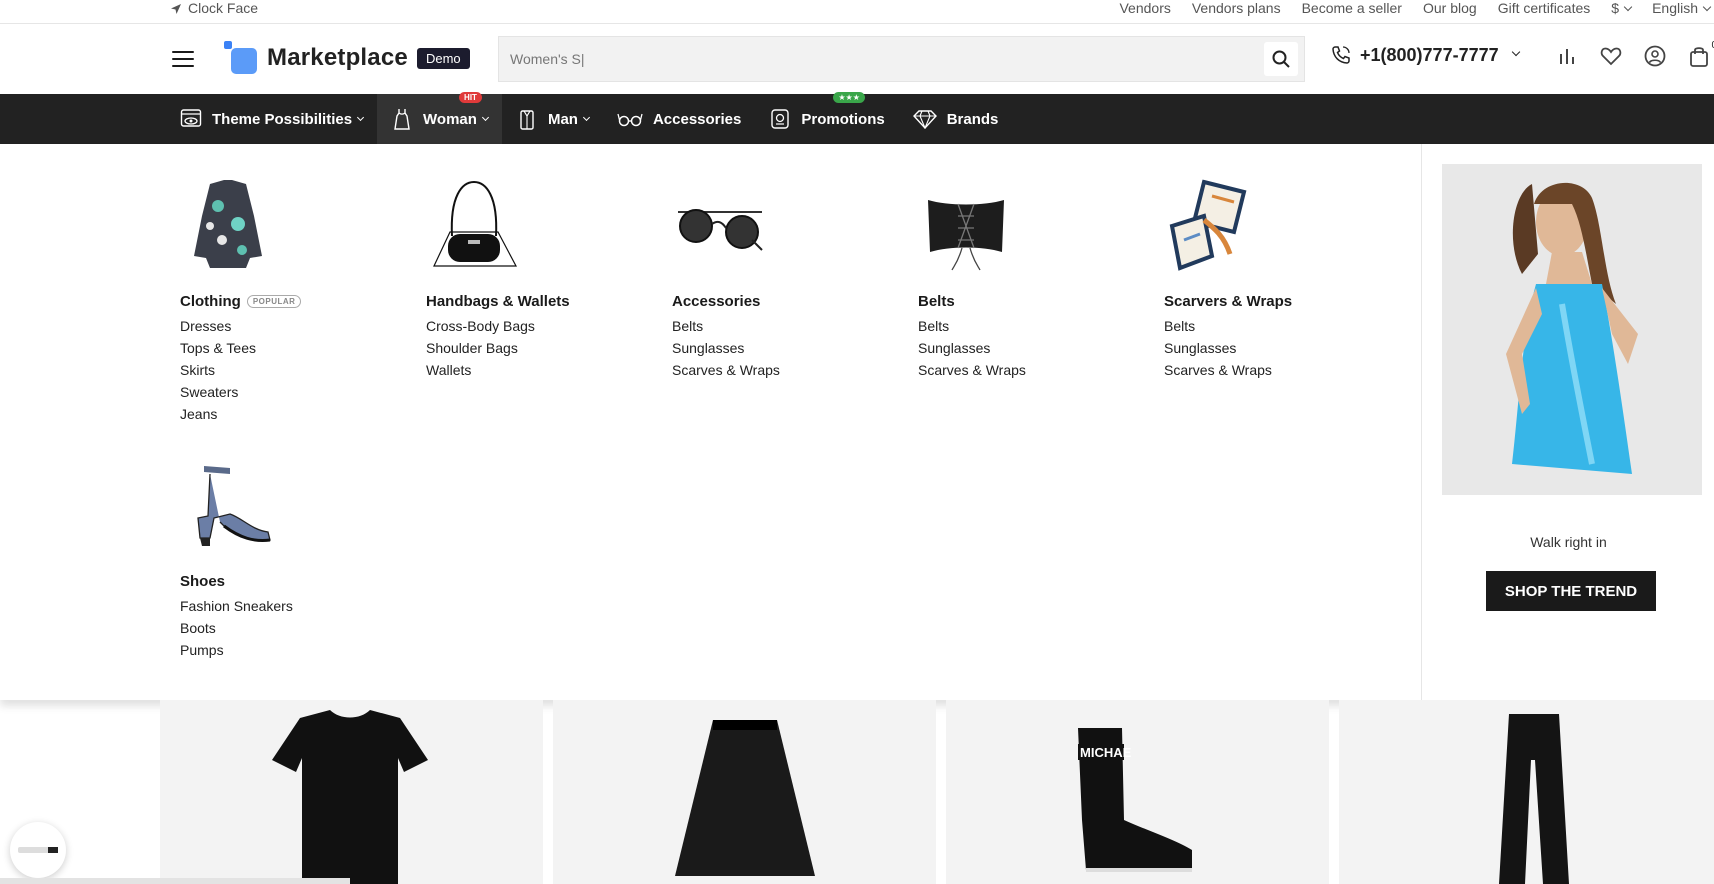  What do you see at coordinates (1106, 752) in the screenshot?
I see `svg-text: MICHAE` at bounding box center [1106, 752].